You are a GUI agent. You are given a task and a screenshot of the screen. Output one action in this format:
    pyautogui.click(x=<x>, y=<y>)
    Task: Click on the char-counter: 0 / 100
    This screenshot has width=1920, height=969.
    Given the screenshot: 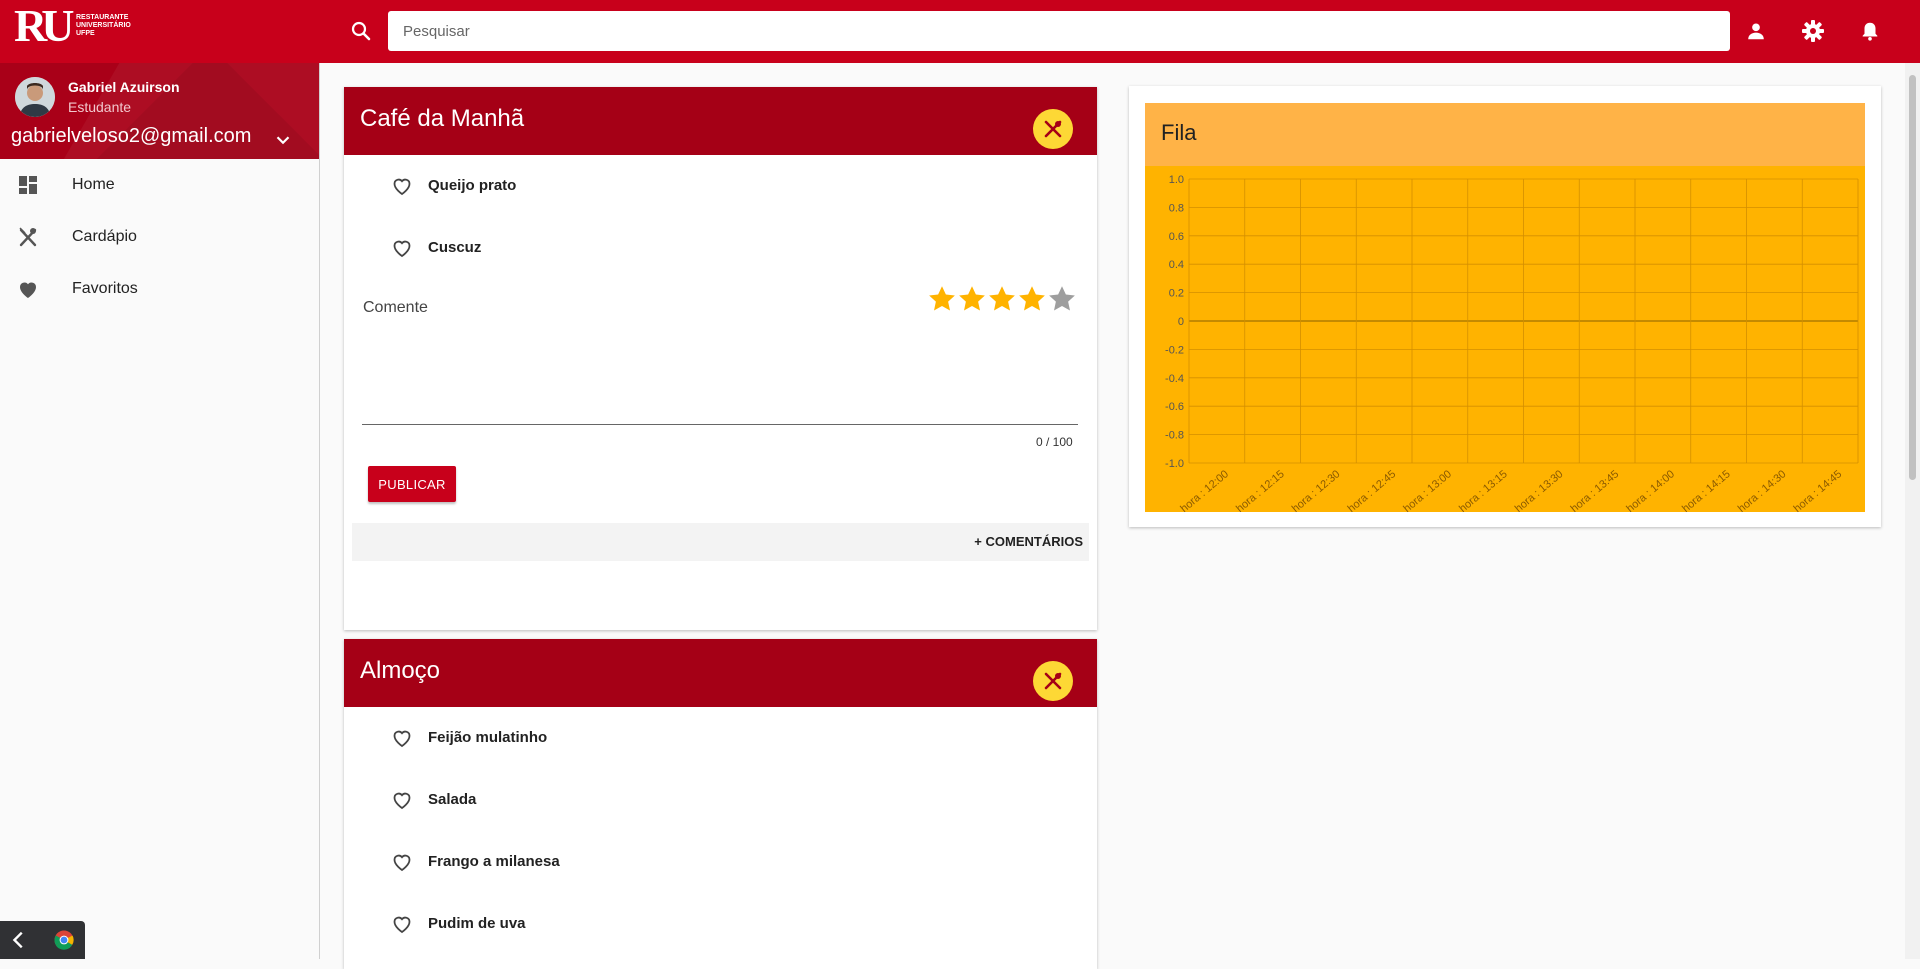 What is the action you would take?
    pyautogui.click(x=1054, y=442)
    